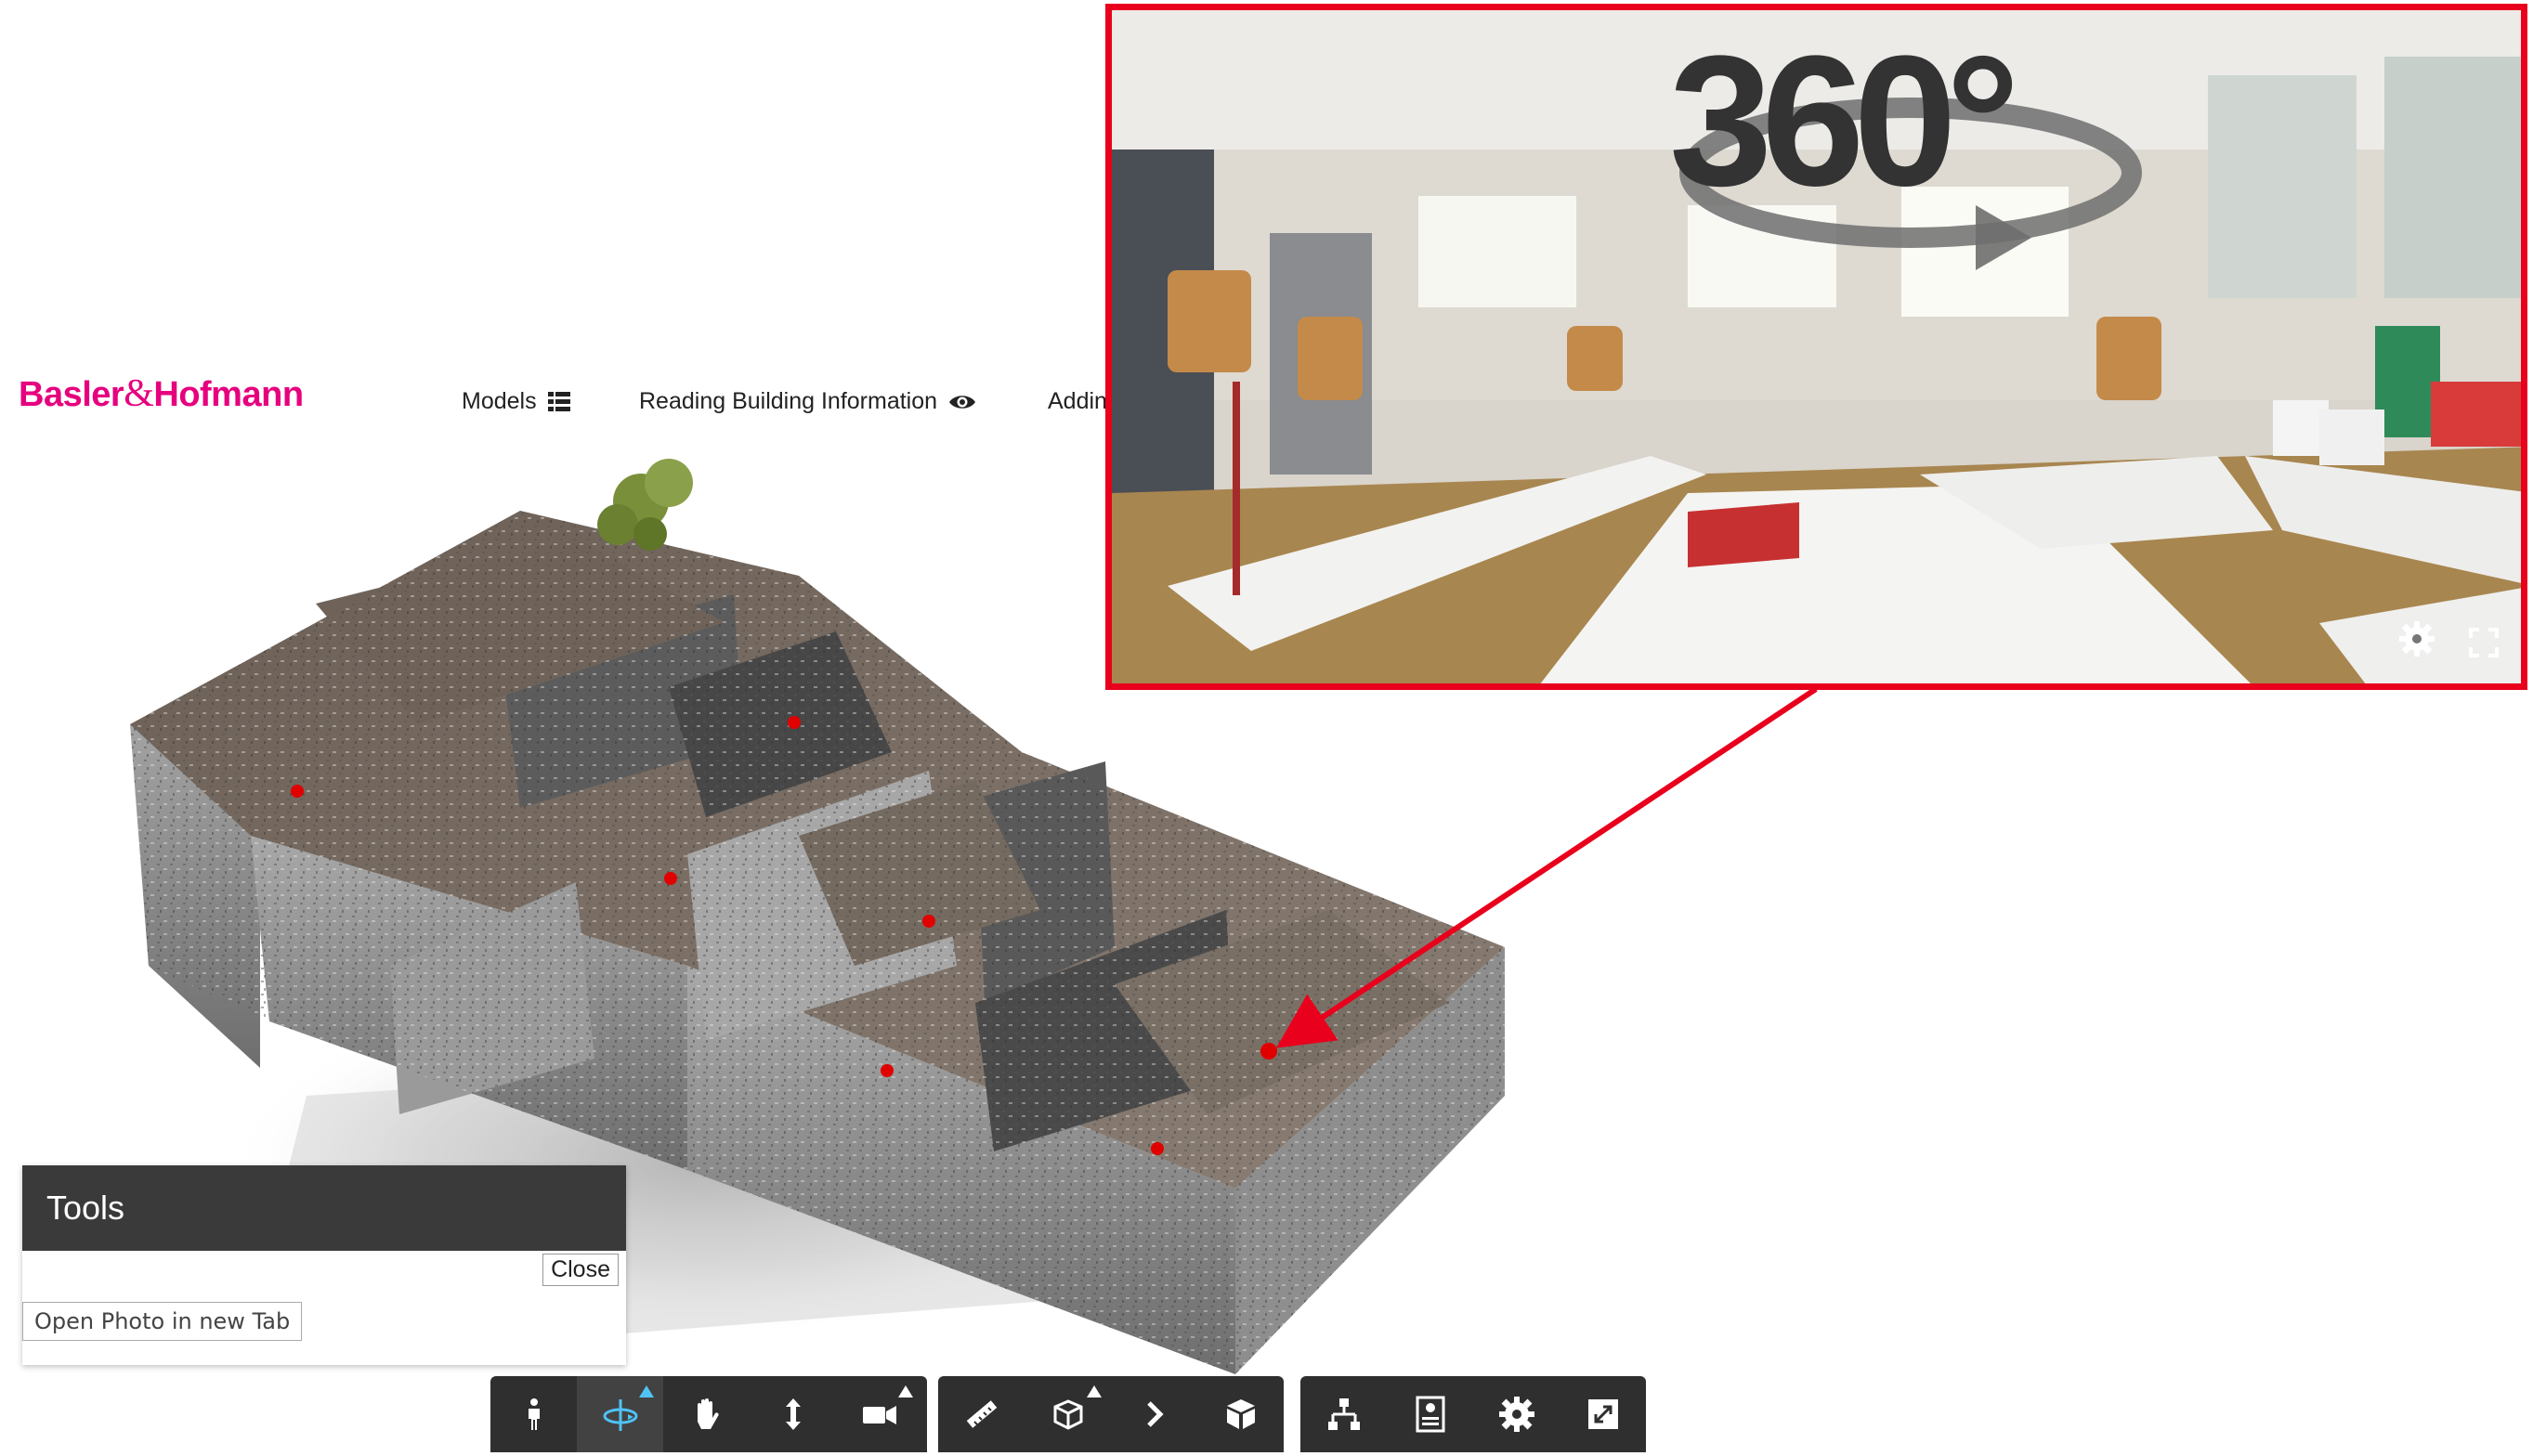 The width and height of the screenshot is (2533, 1456). I want to click on dolly-icon, so click(793, 1414).